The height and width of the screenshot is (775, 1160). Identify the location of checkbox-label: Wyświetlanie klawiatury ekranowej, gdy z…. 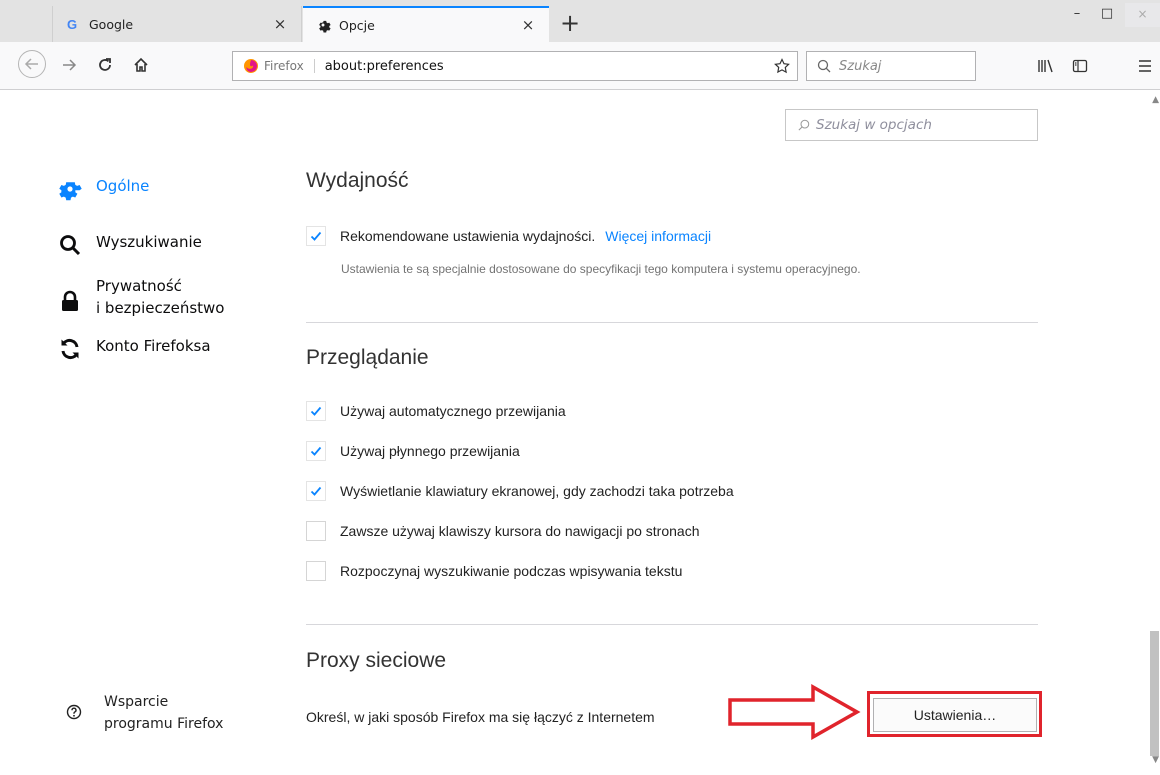
(537, 491).